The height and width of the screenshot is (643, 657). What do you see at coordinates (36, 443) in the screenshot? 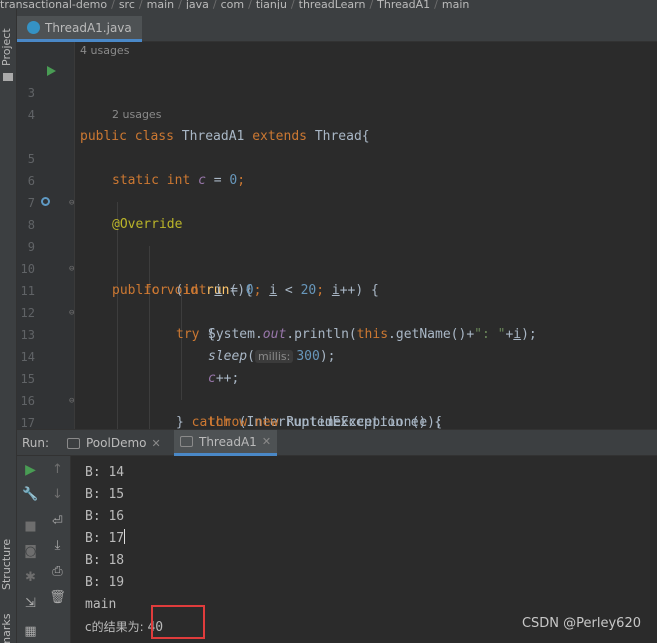
I see `run-label: Run:` at bounding box center [36, 443].